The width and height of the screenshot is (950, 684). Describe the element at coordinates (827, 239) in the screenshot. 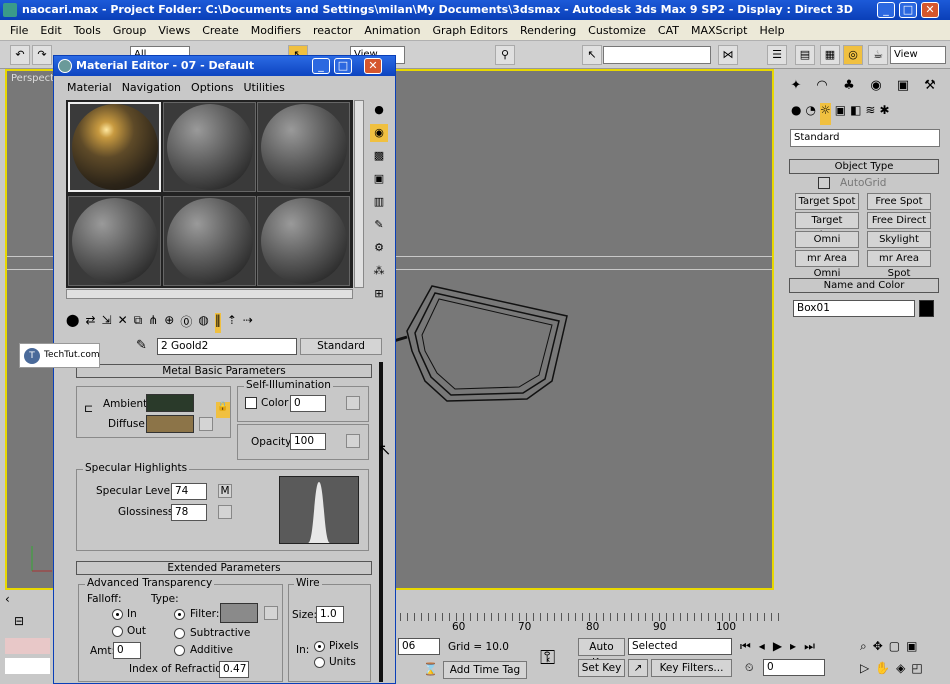

I see `omni-button: Omni` at that location.